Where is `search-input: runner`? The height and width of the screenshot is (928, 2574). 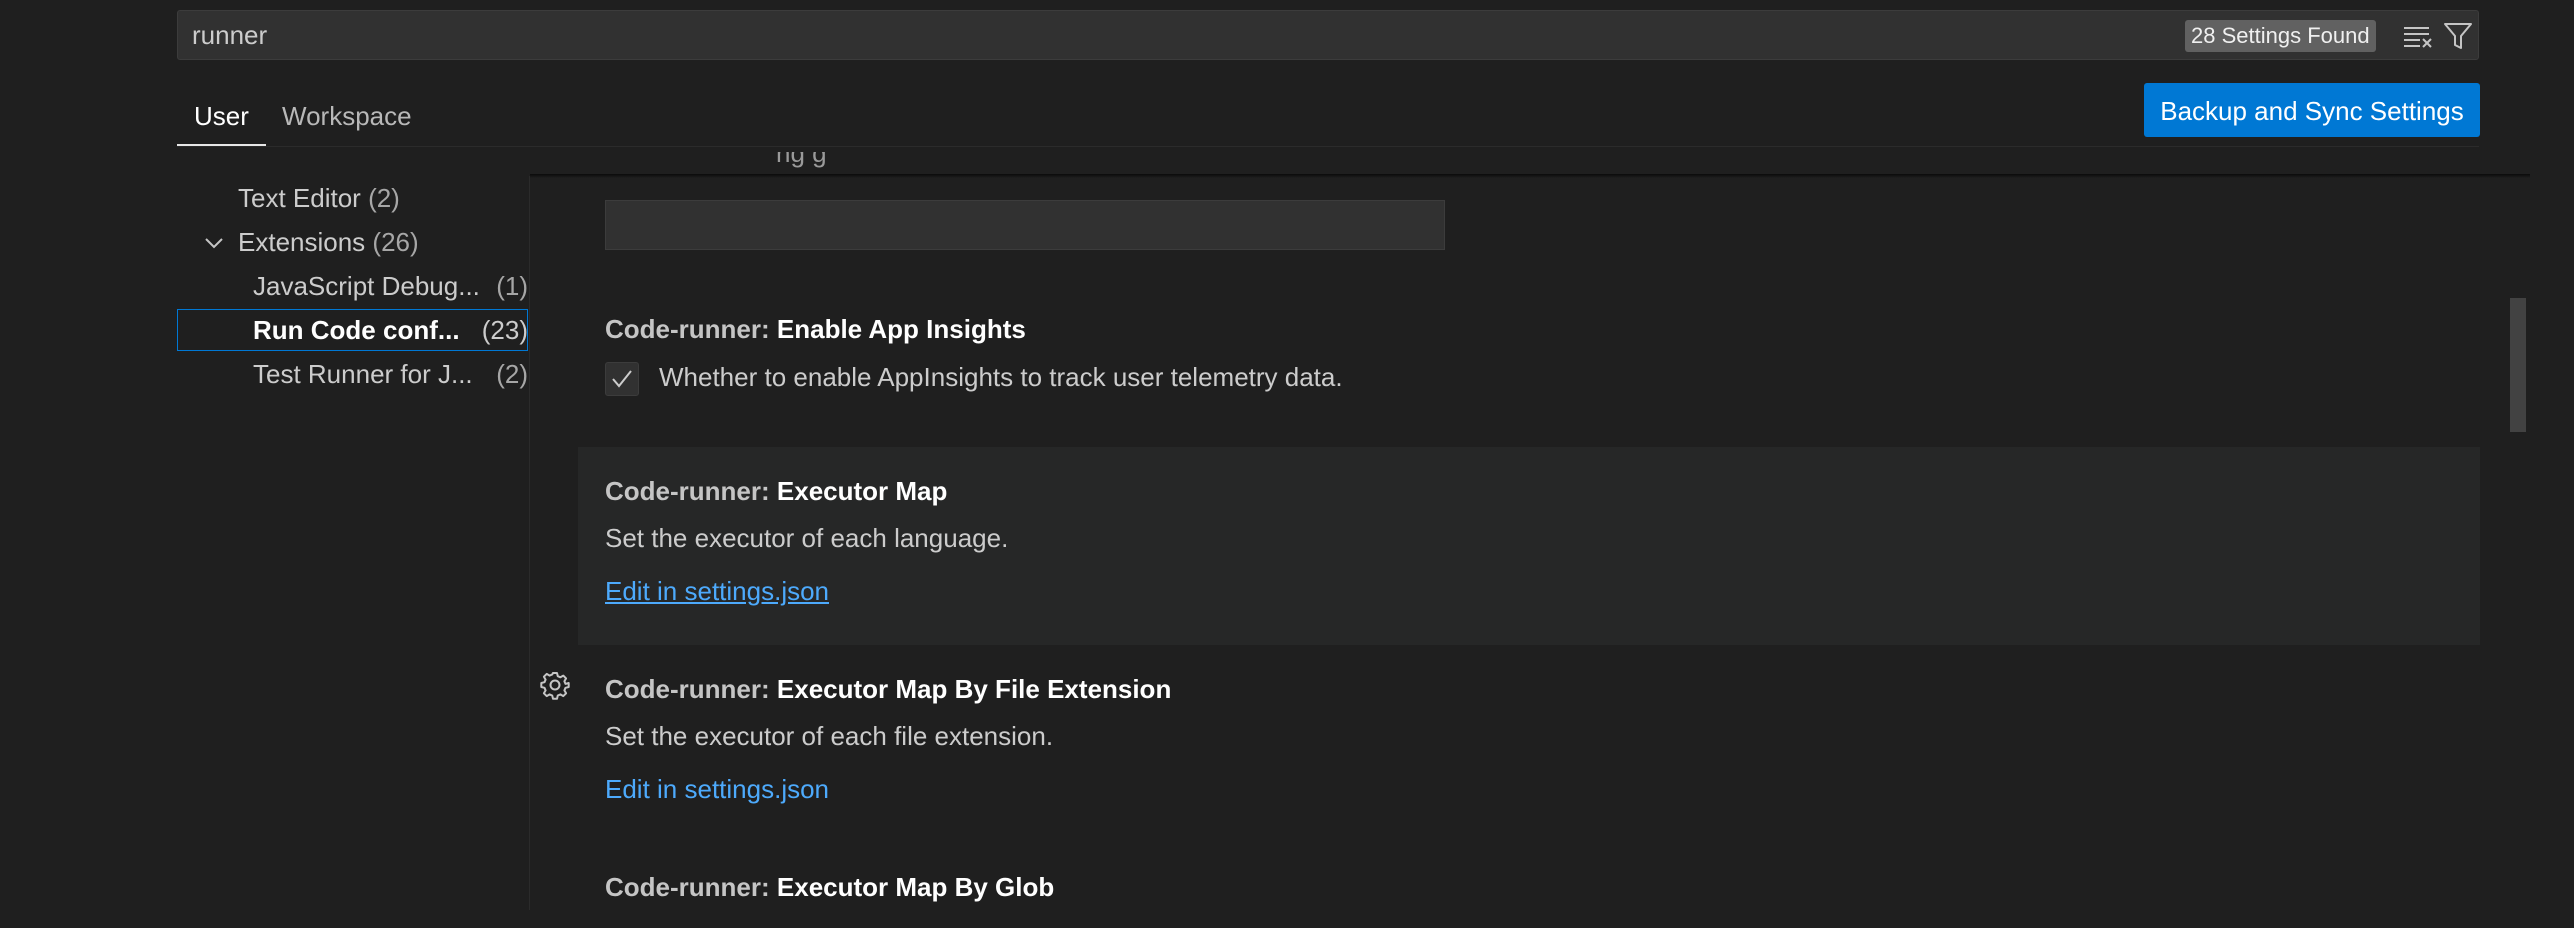 search-input: runner is located at coordinates (1142, 35).